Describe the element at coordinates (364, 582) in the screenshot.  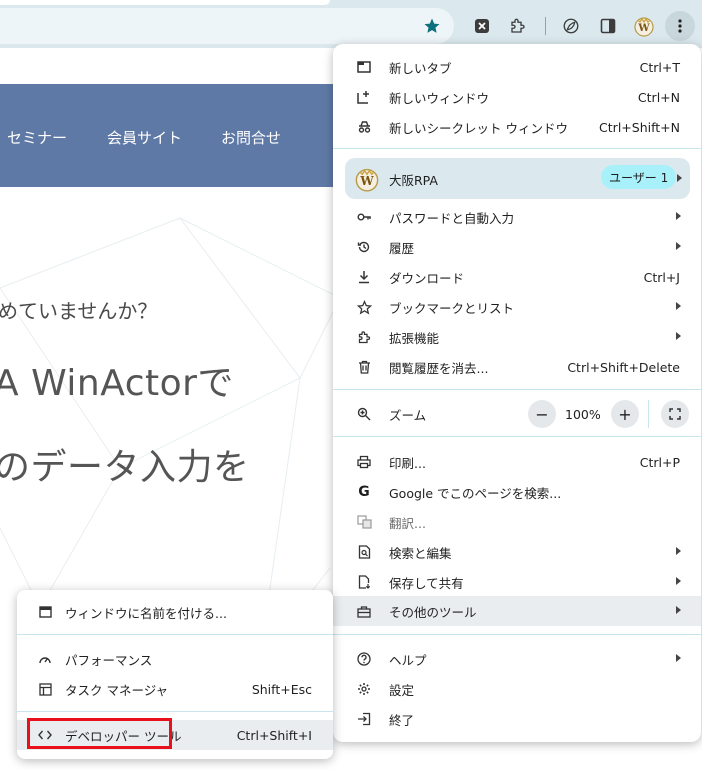
I see `save-page-icon` at that location.